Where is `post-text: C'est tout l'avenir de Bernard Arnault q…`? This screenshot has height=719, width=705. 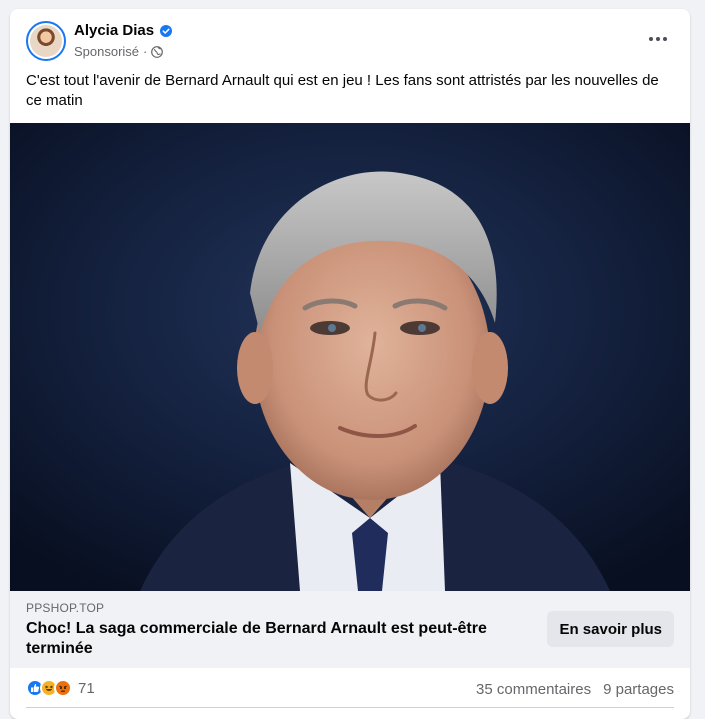 post-text: C'est tout l'avenir de Bernard Arnault q… is located at coordinates (342, 90).